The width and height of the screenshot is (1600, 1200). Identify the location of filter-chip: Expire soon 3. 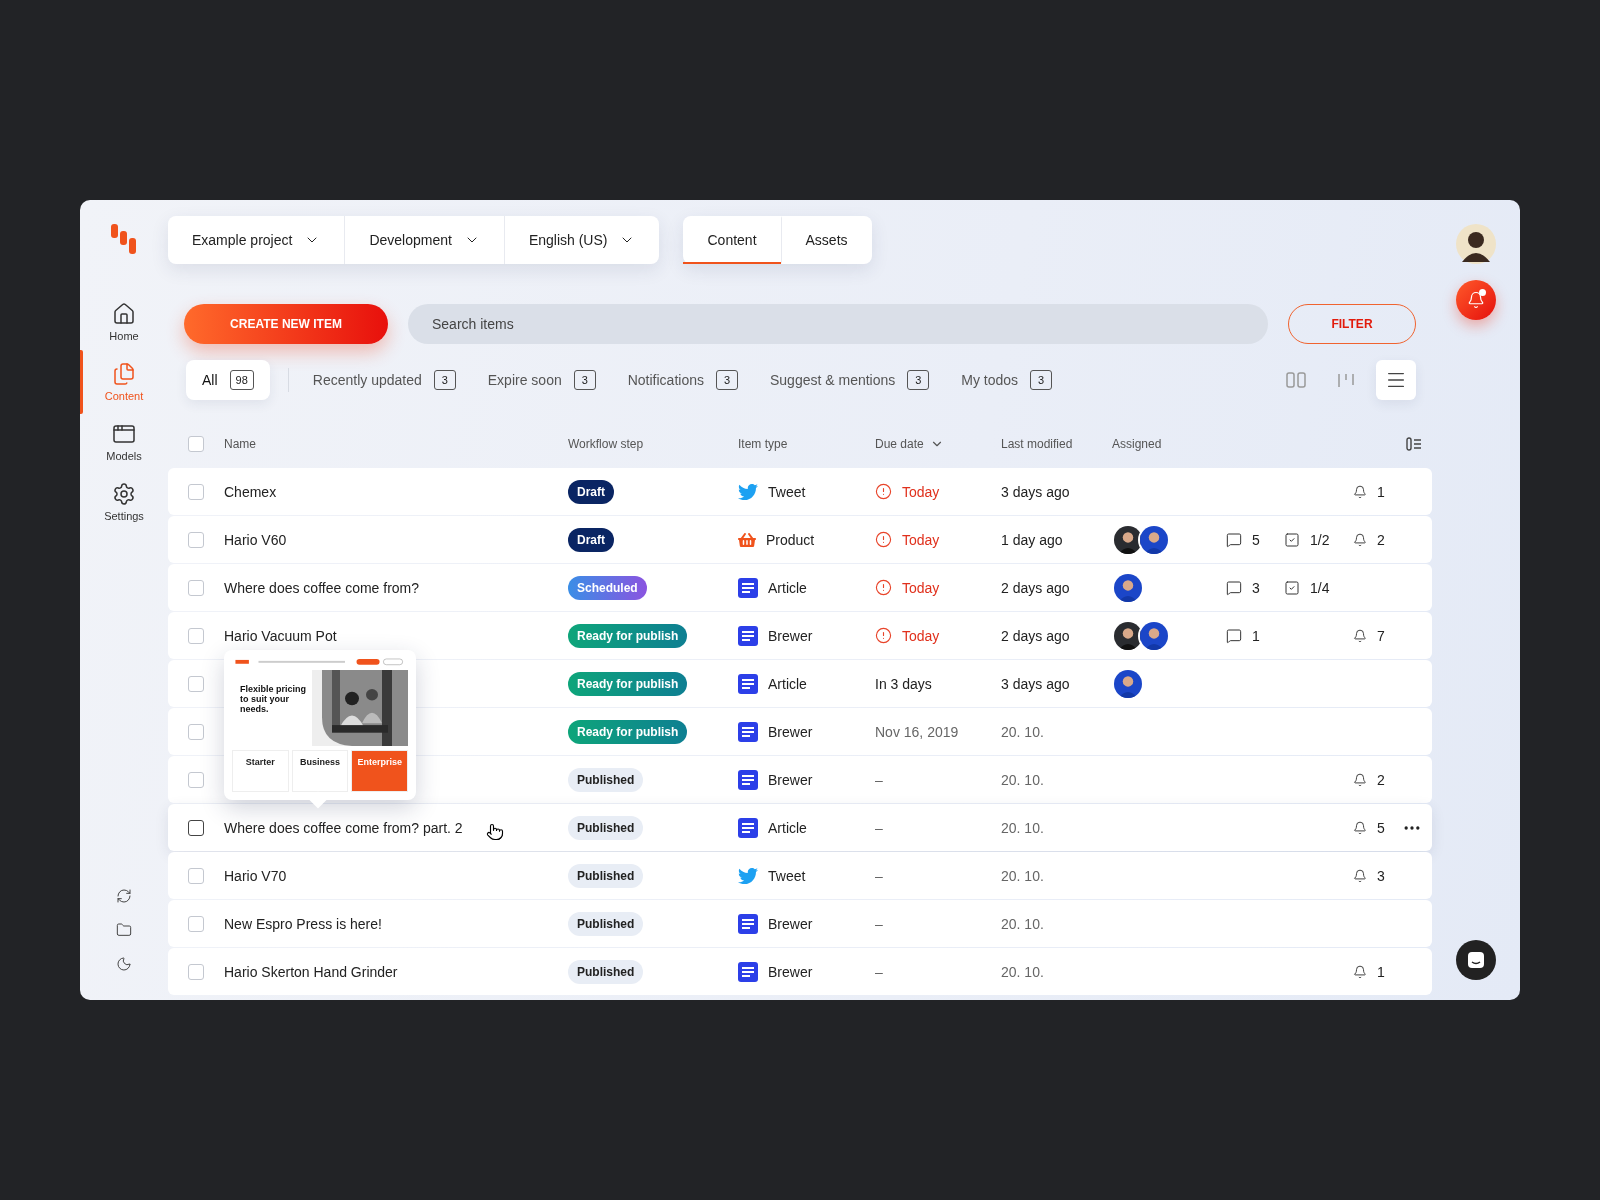
(541, 380).